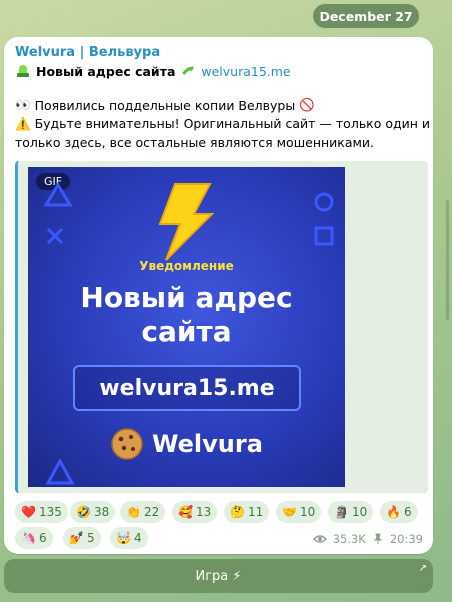 The width and height of the screenshot is (452, 602). I want to click on warning-icon: ⚠️, so click(23, 123).